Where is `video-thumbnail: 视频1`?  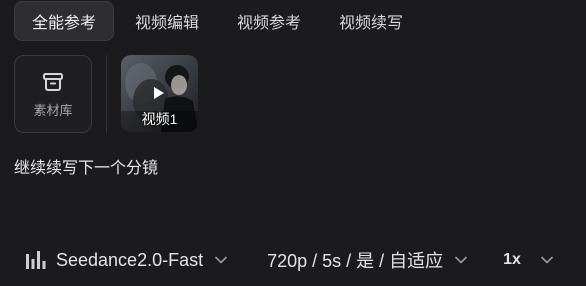
video-thumbnail: 视频1 is located at coordinates (159, 93).